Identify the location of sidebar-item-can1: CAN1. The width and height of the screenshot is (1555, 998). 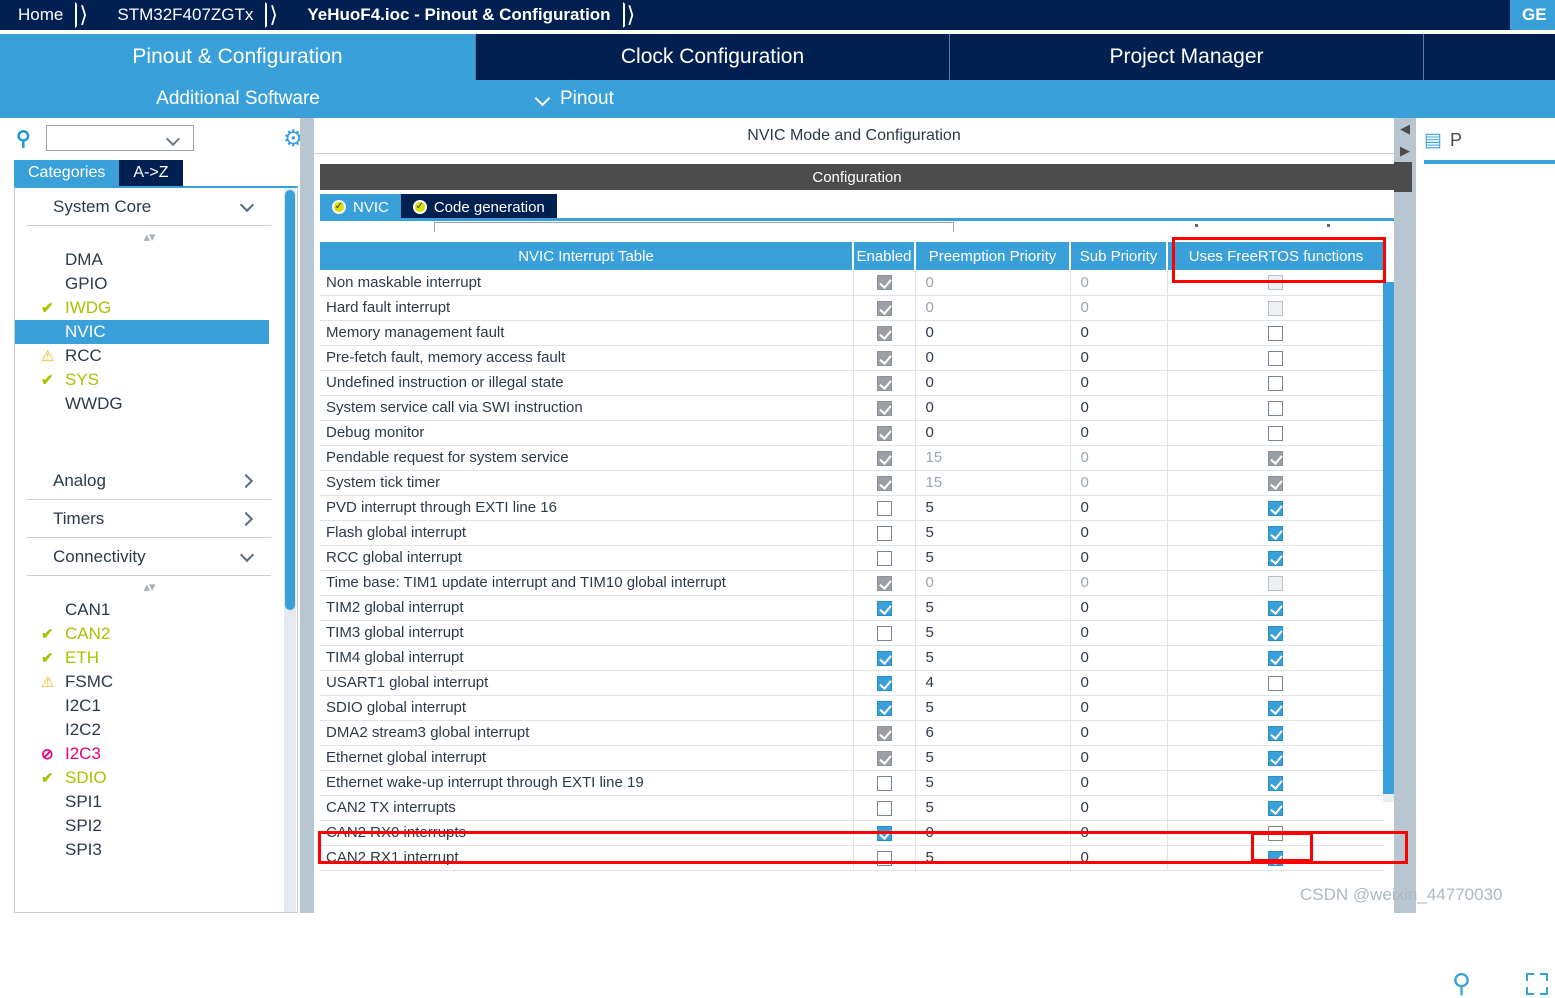
(149, 610).